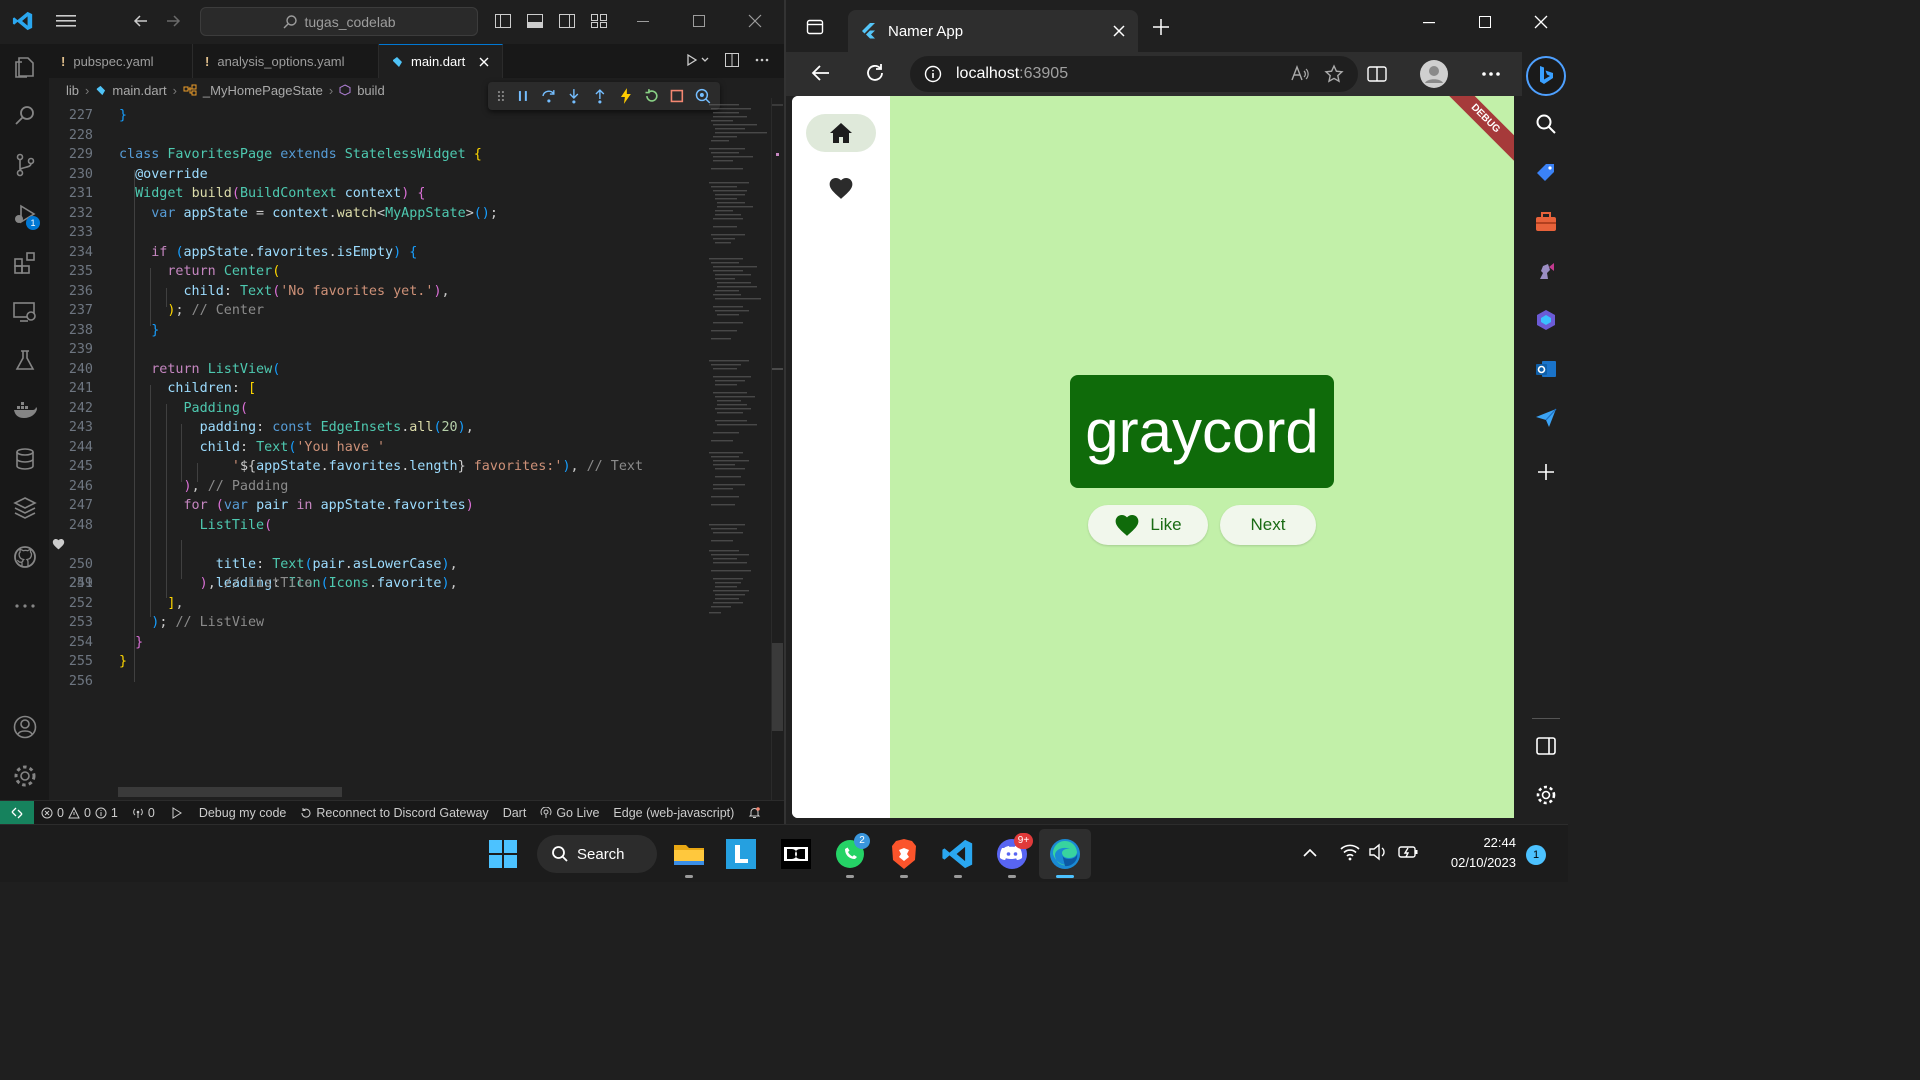  Describe the element at coordinates (741, 854) in the screenshot. I see `app-l-icon` at that location.